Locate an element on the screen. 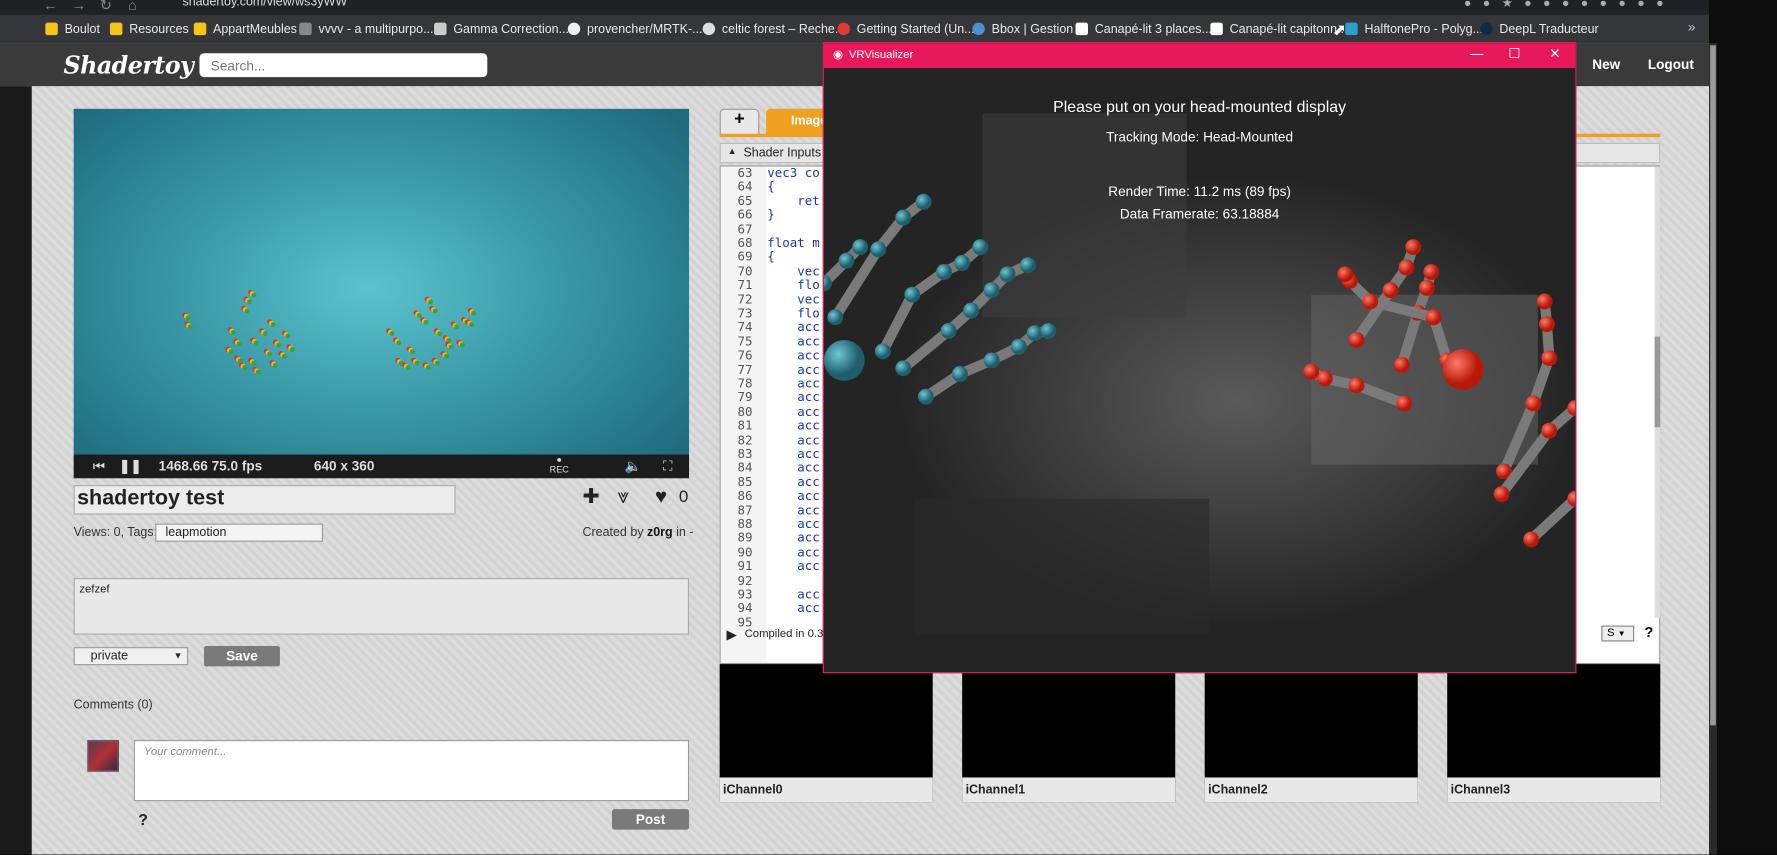 This screenshot has width=1777, height=855. save-button: Save is located at coordinates (241, 656).